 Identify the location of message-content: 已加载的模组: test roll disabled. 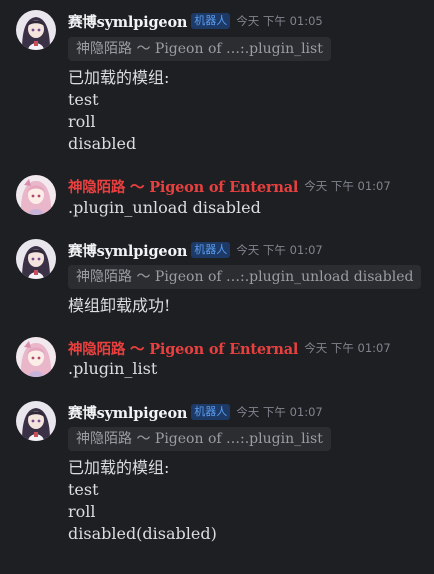
(118, 111).